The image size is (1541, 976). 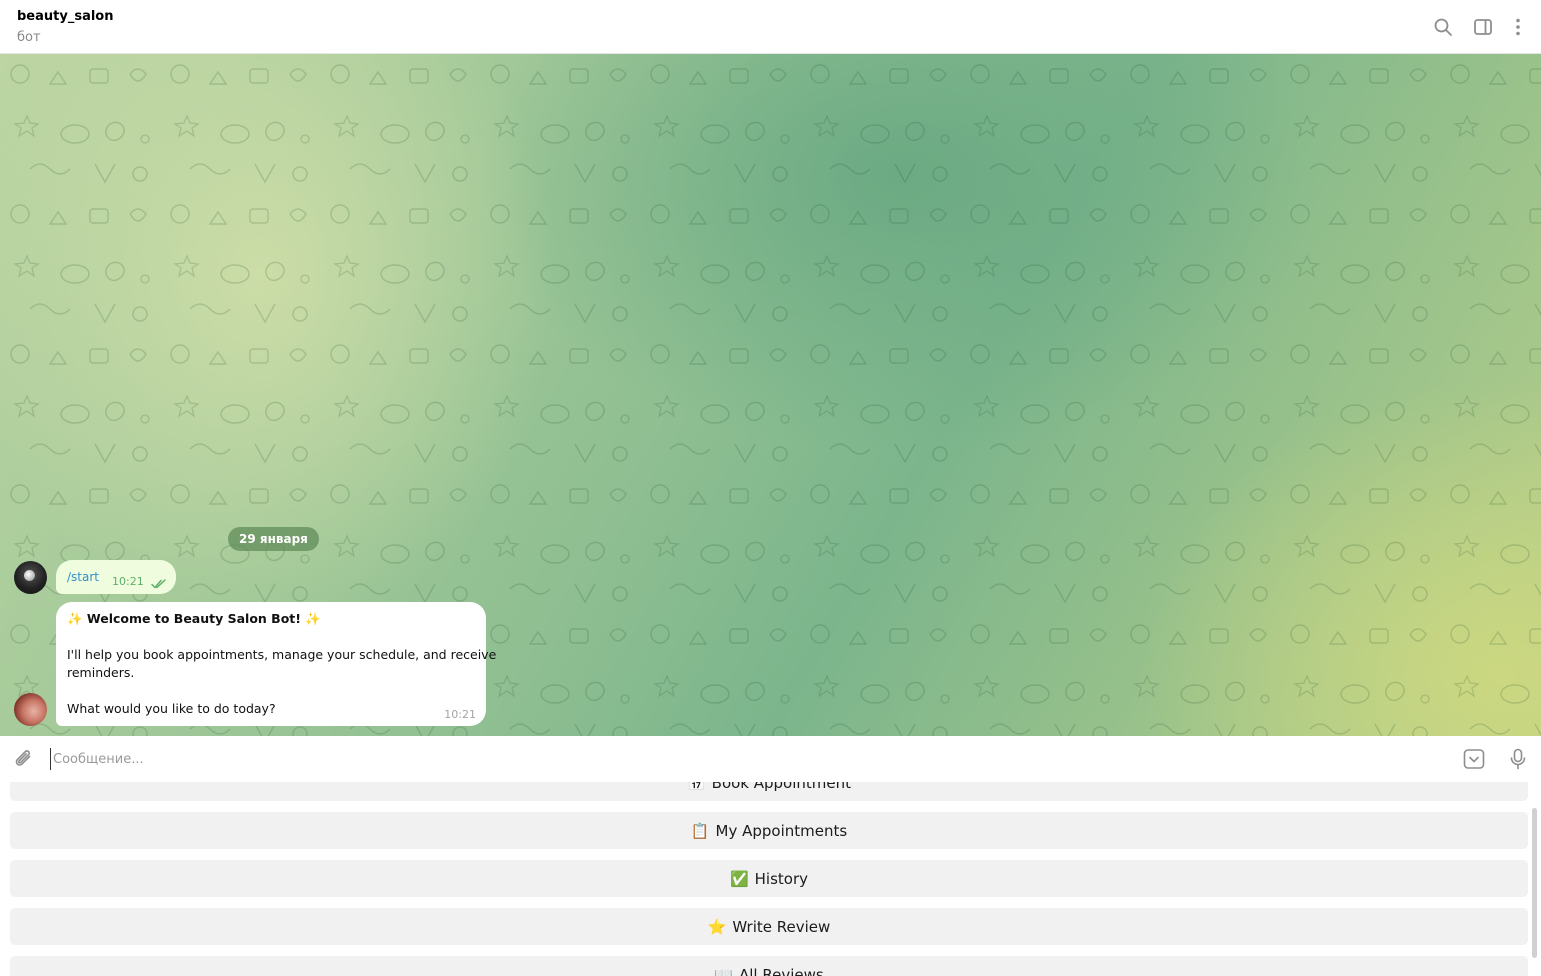 I want to click on bot-avatar, so click(x=30, y=709).